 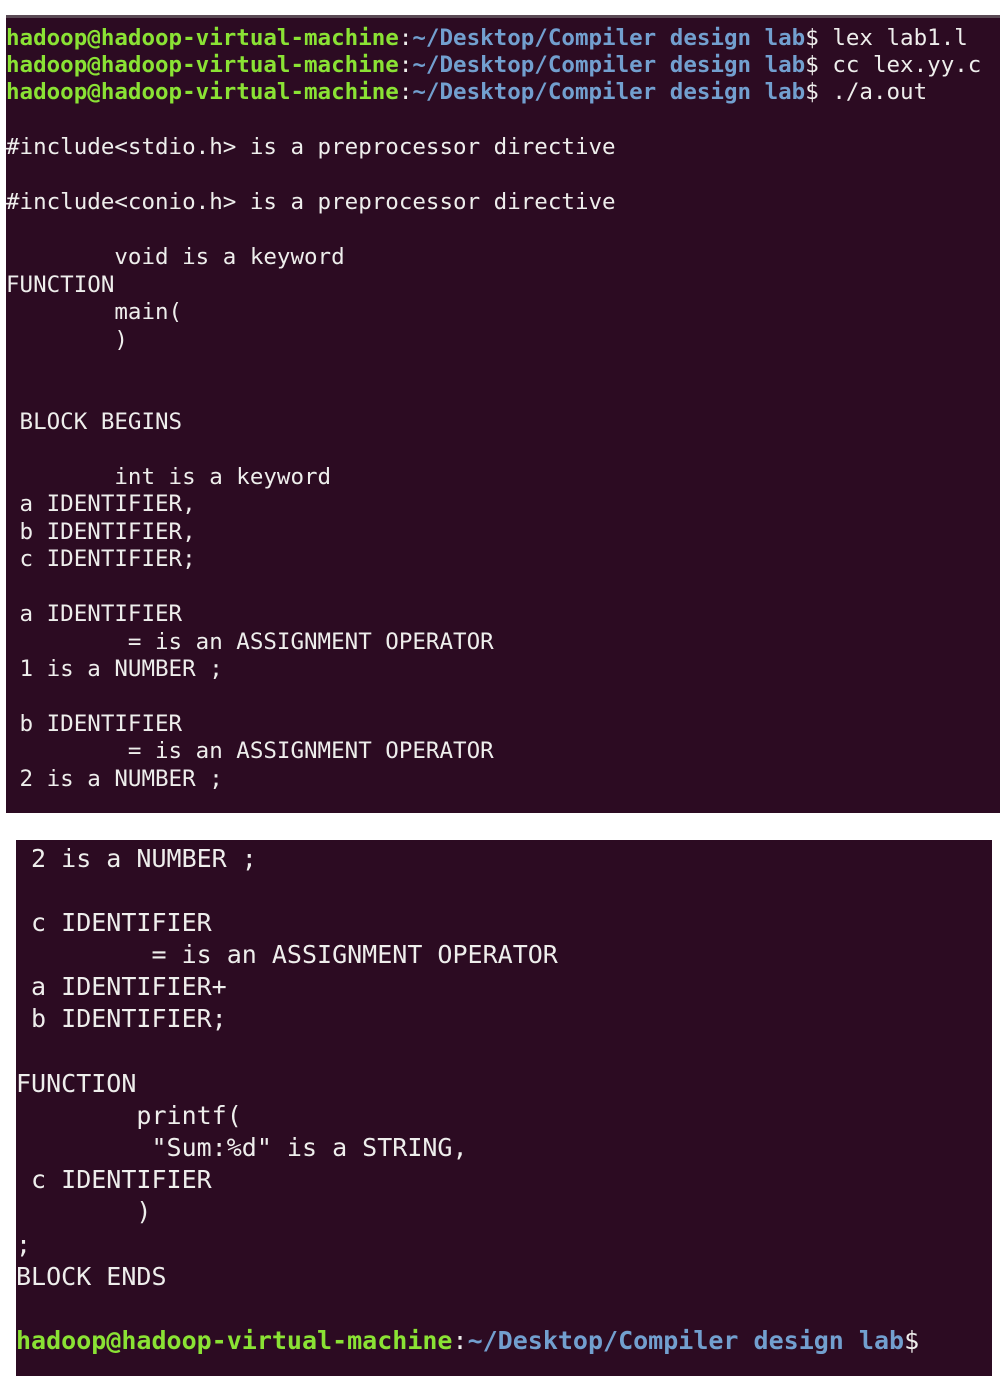 What do you see at coordinates (873, 92) in the screenshot?
I see `command-text: ./a.out` at bounding box center [873, 92].